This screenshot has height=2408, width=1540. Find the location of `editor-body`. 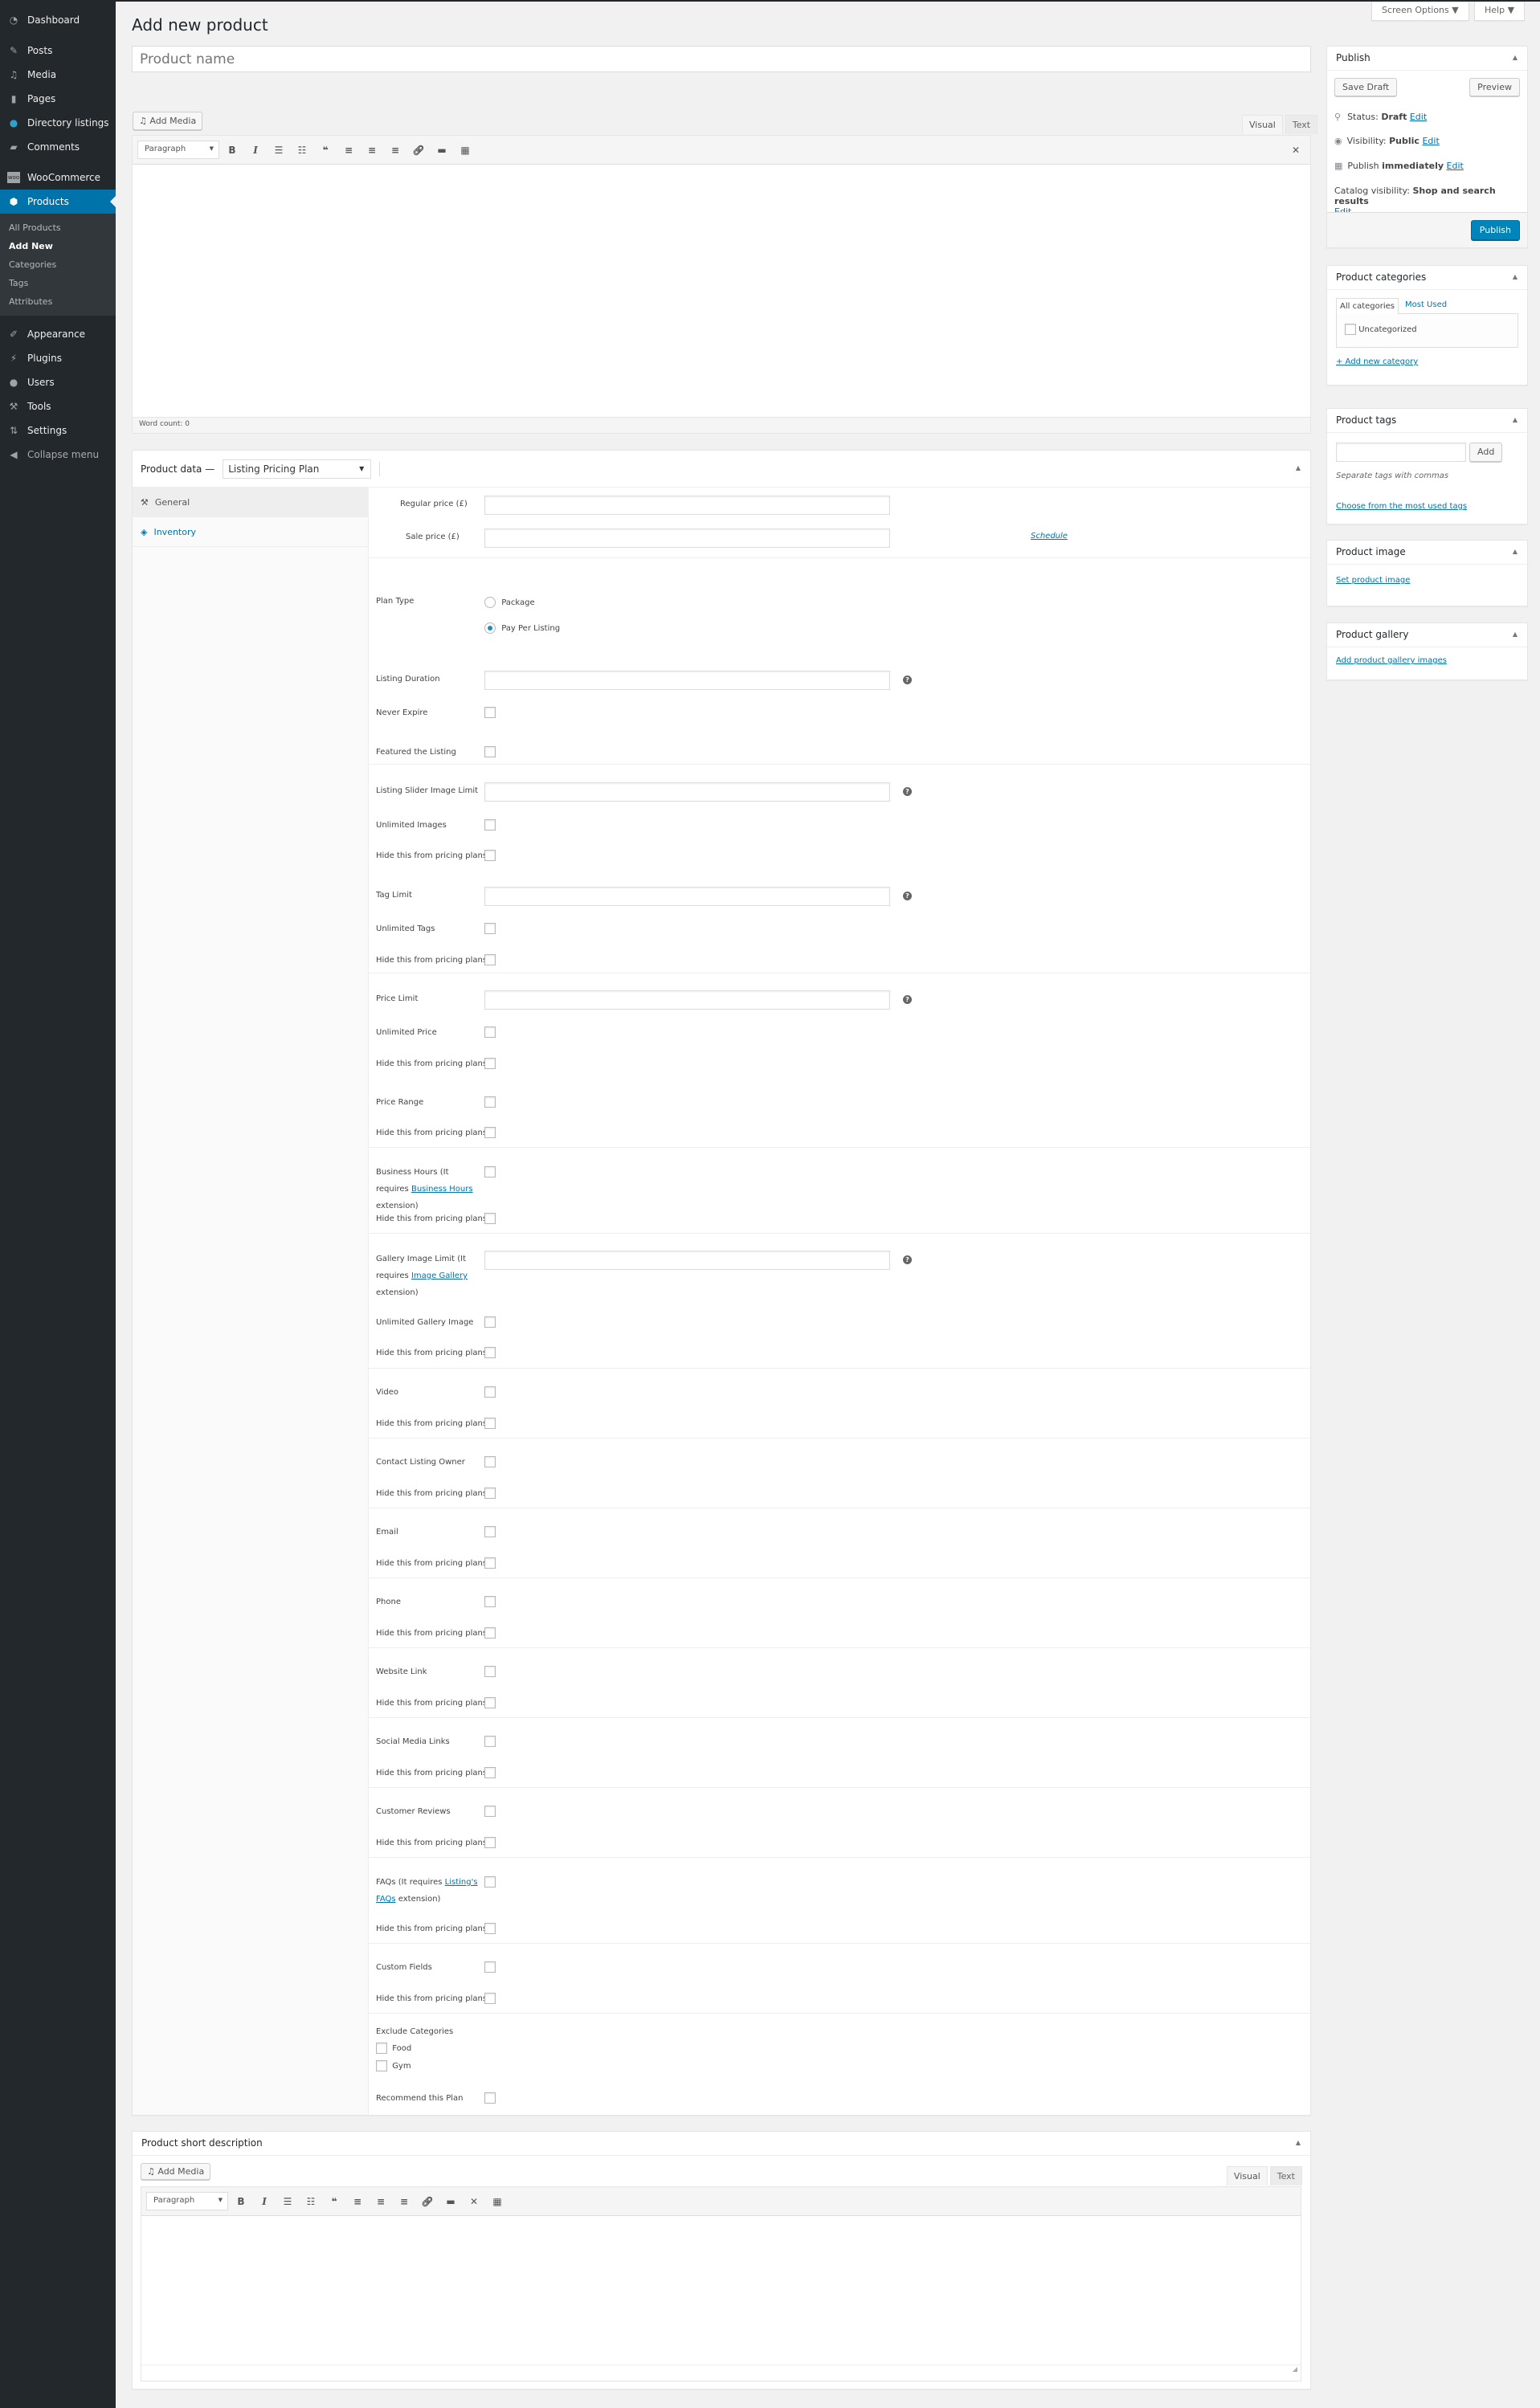

editor-body is located at coordinates (721, 291).